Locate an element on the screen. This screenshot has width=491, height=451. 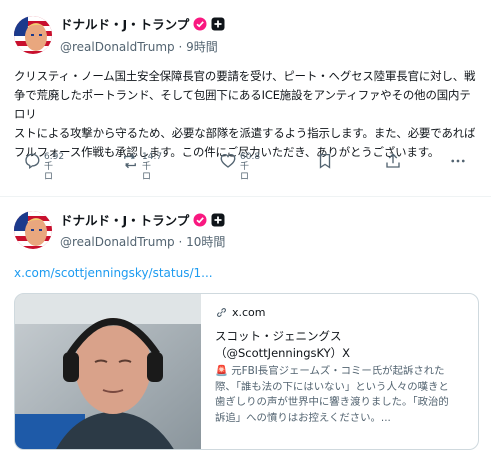
repost-count-unit: ロ is located at coordinates (147, 177).